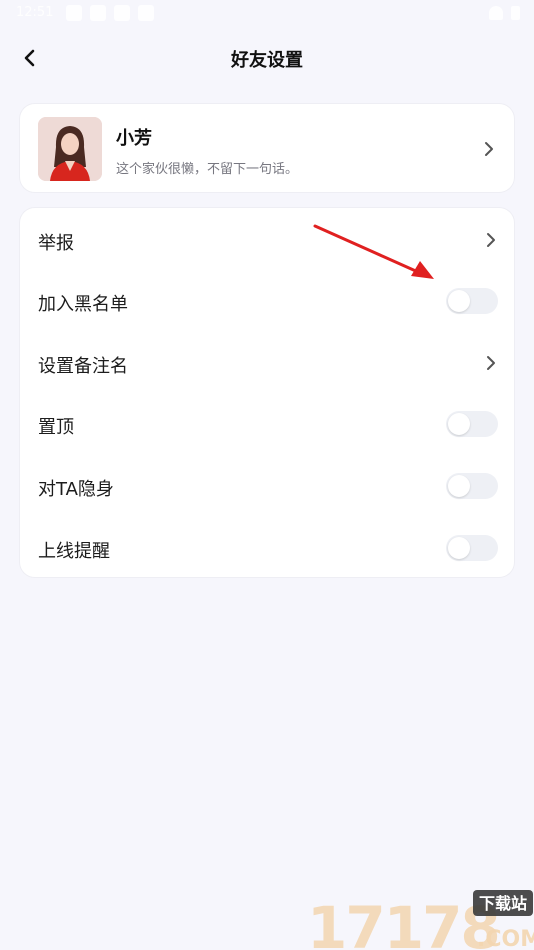 The height and width of the screenshot is (950, 534). What do you see at coordinates (267, 148) in the screenshot?
I see `profile-card: 小芳 这个家伙很懒，不留下一句话。` at bounding box center [267, 148].